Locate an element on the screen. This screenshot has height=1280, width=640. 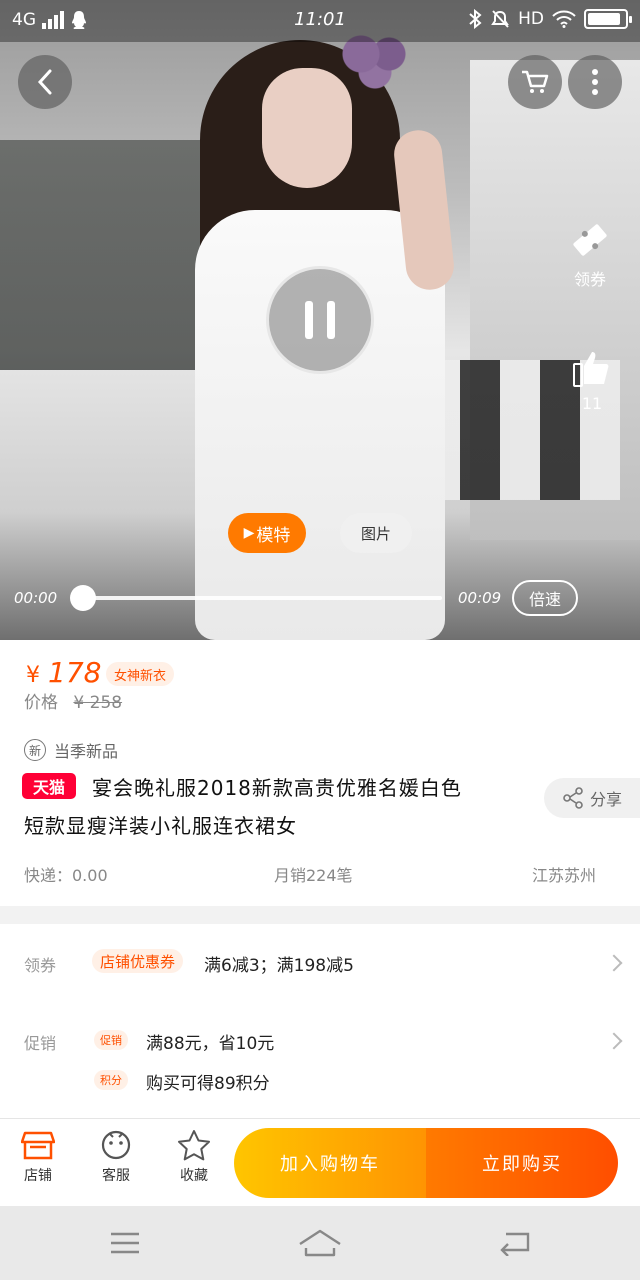
promo-row-label: 促销 is located at coordinates (40, 1043).